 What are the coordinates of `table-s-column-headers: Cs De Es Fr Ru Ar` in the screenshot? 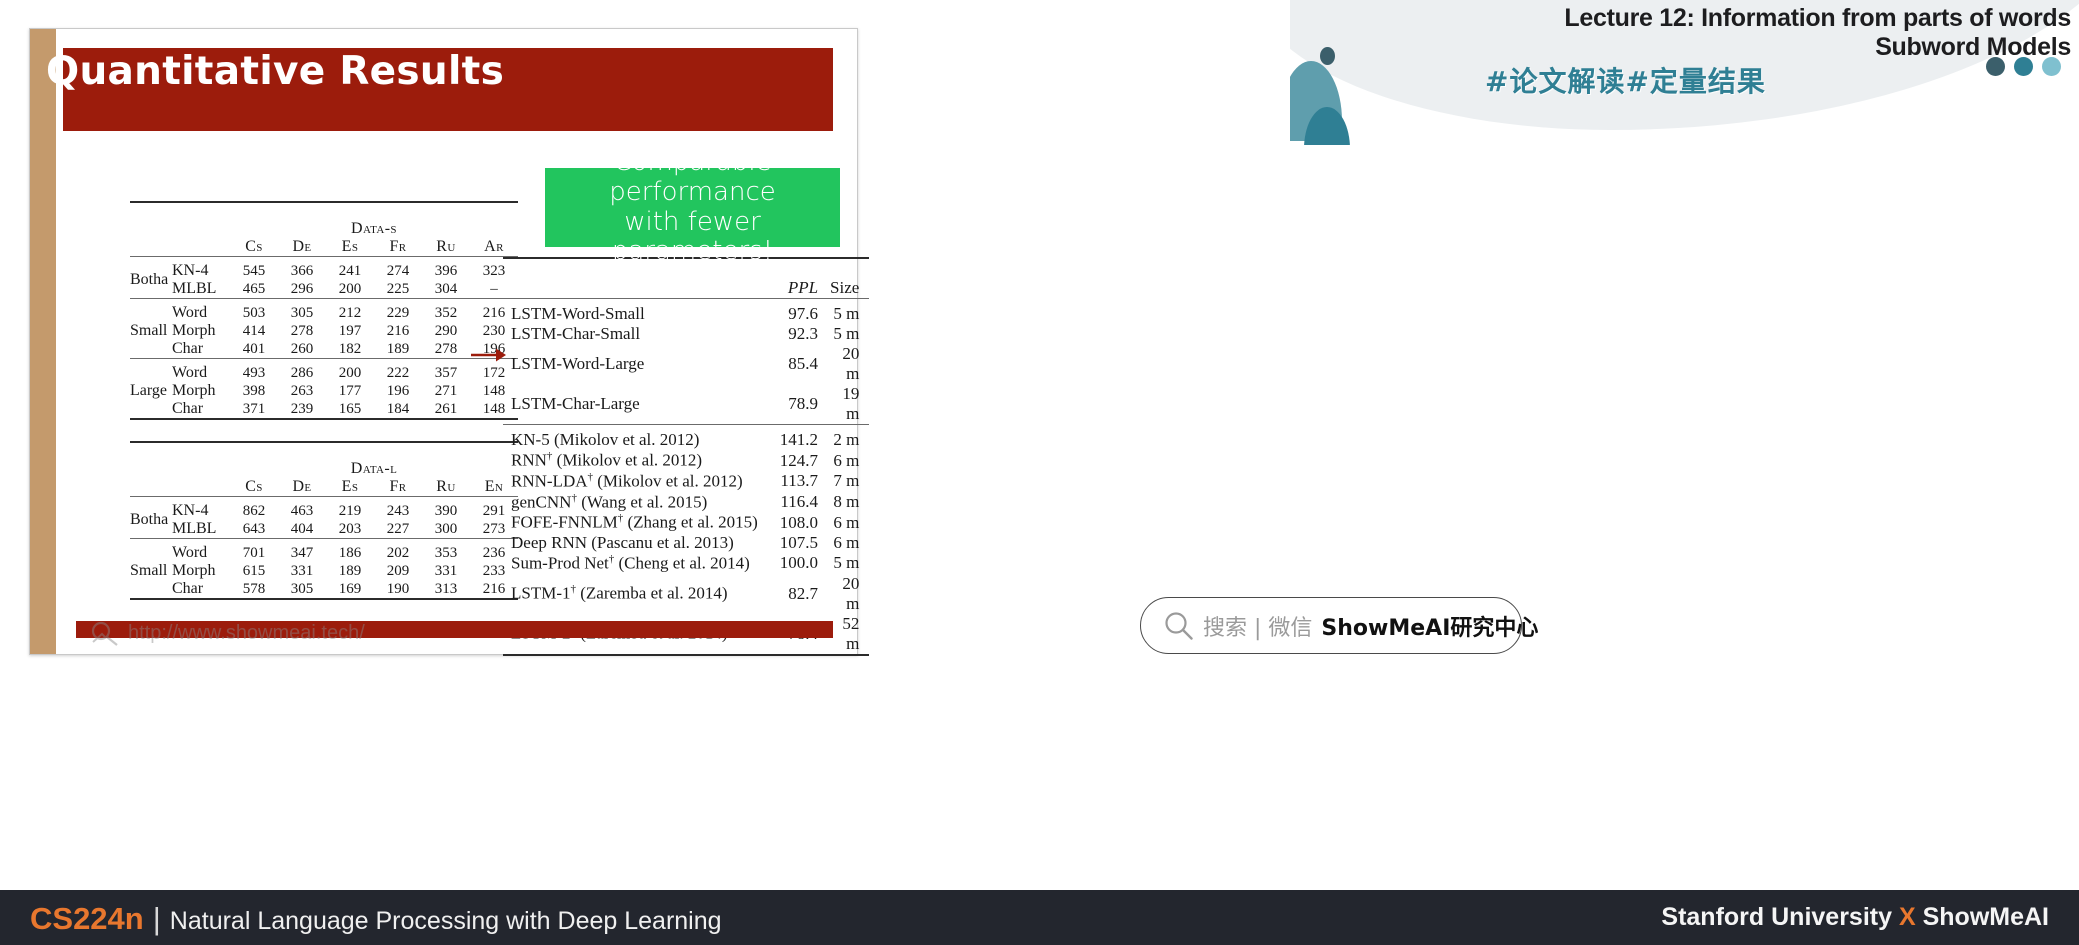 It's located at (324, 247).